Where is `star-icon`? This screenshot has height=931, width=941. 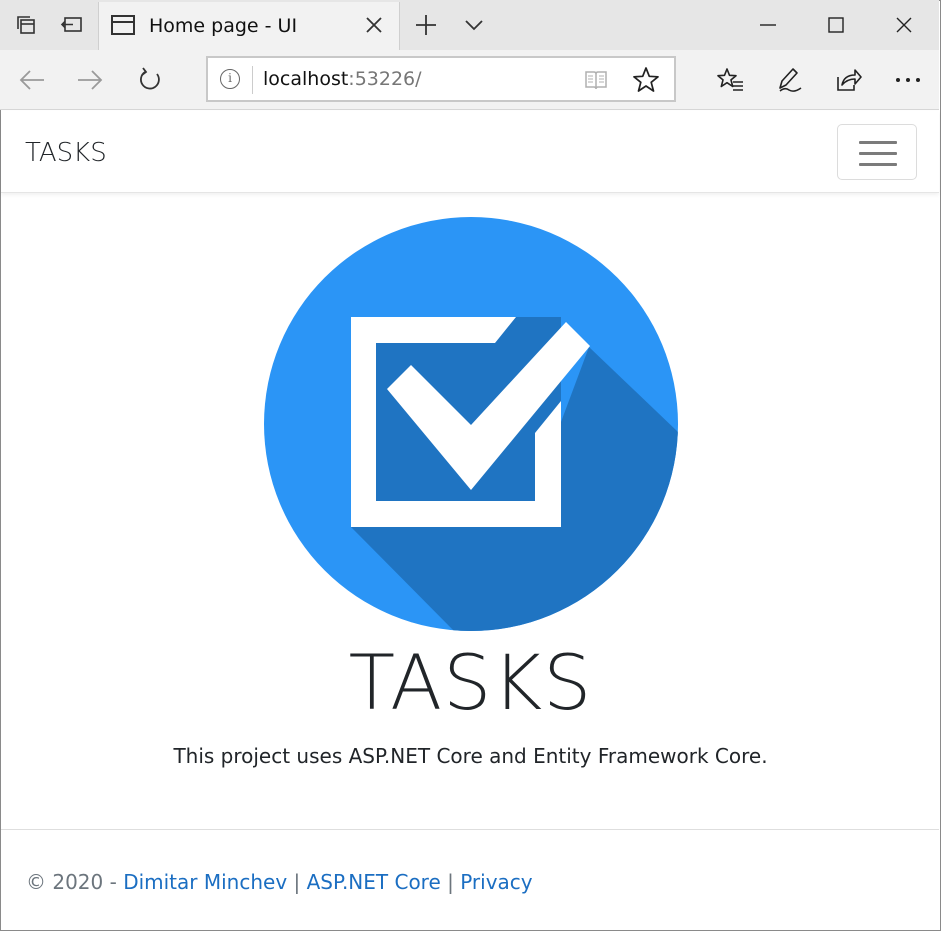 star-icon is located at coordinates (646, 80).